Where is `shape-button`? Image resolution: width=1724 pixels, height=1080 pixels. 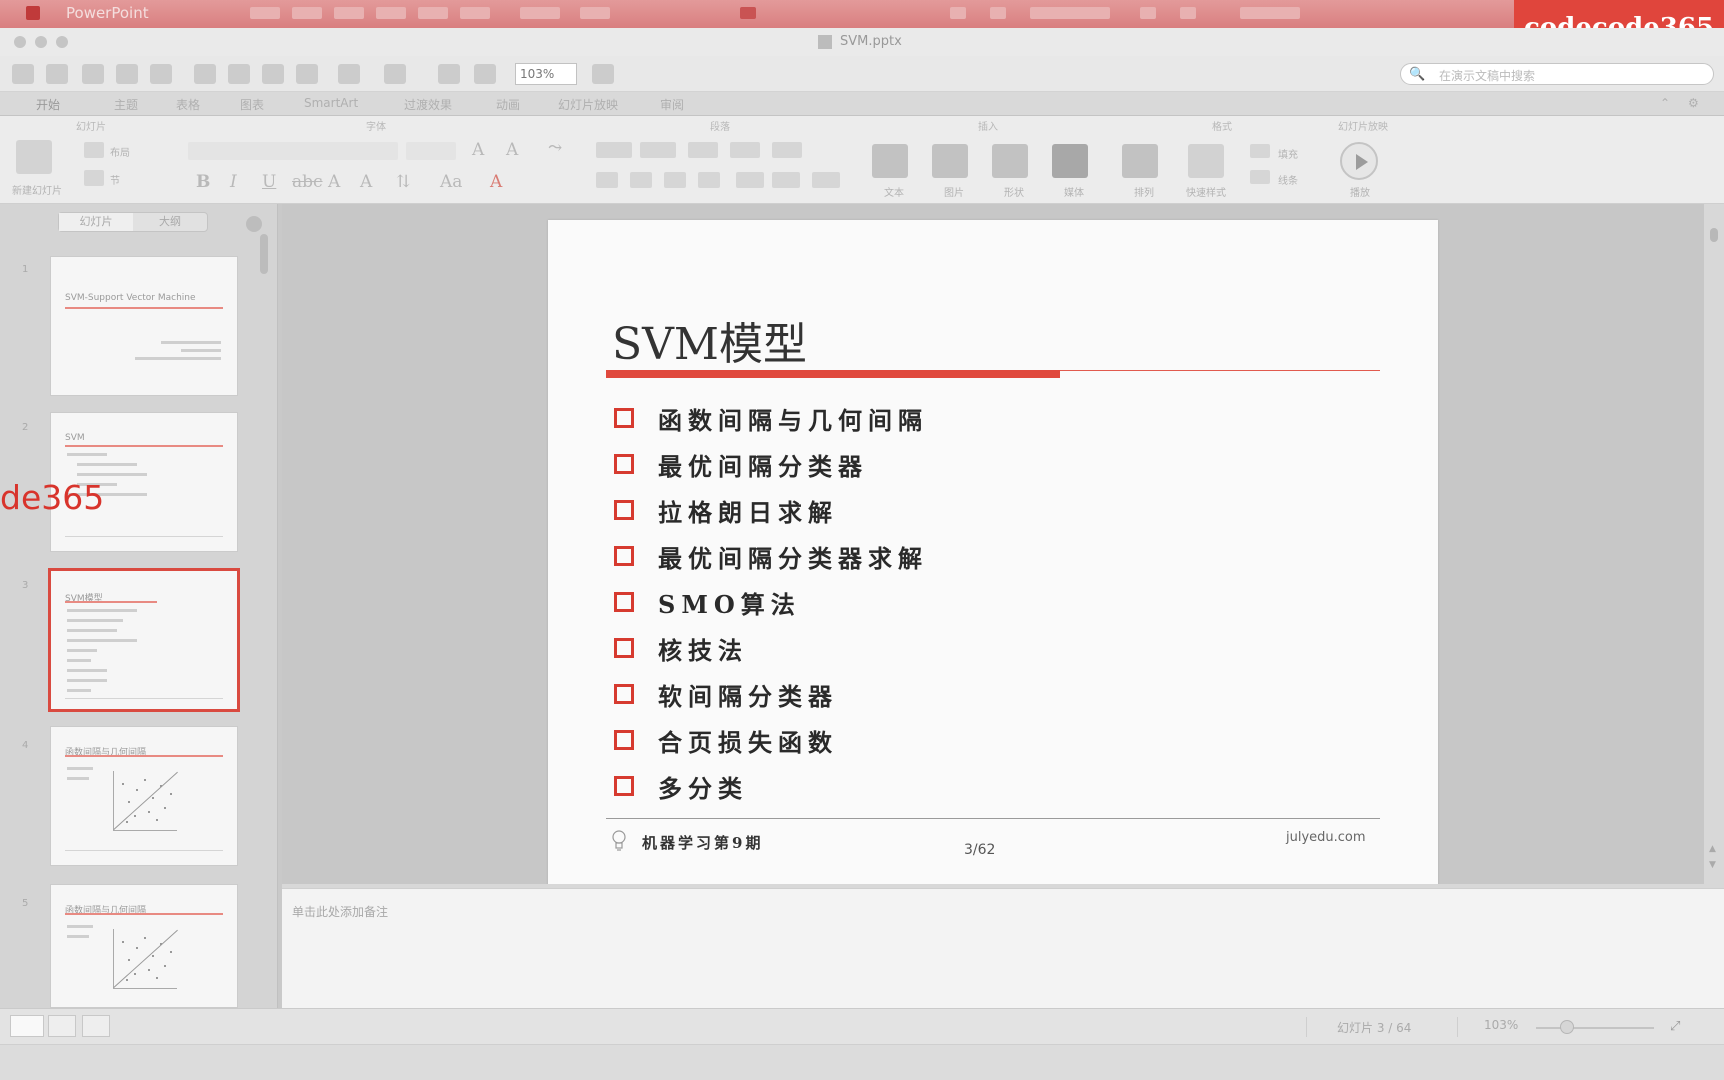 shape-button is located at coordinates (1010, 161).